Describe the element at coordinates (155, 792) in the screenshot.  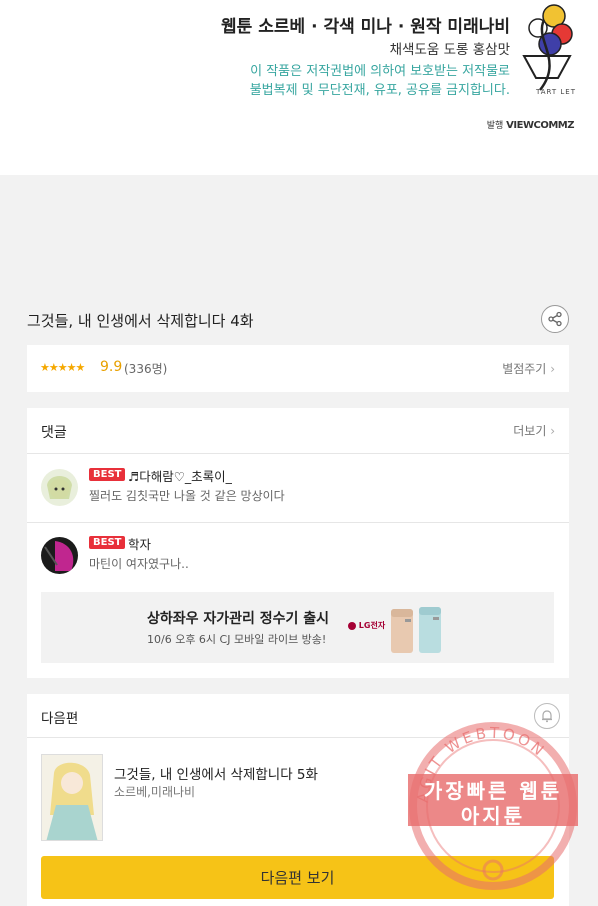
I see `next-episode-authors: 소르베,미래나비` at that location.